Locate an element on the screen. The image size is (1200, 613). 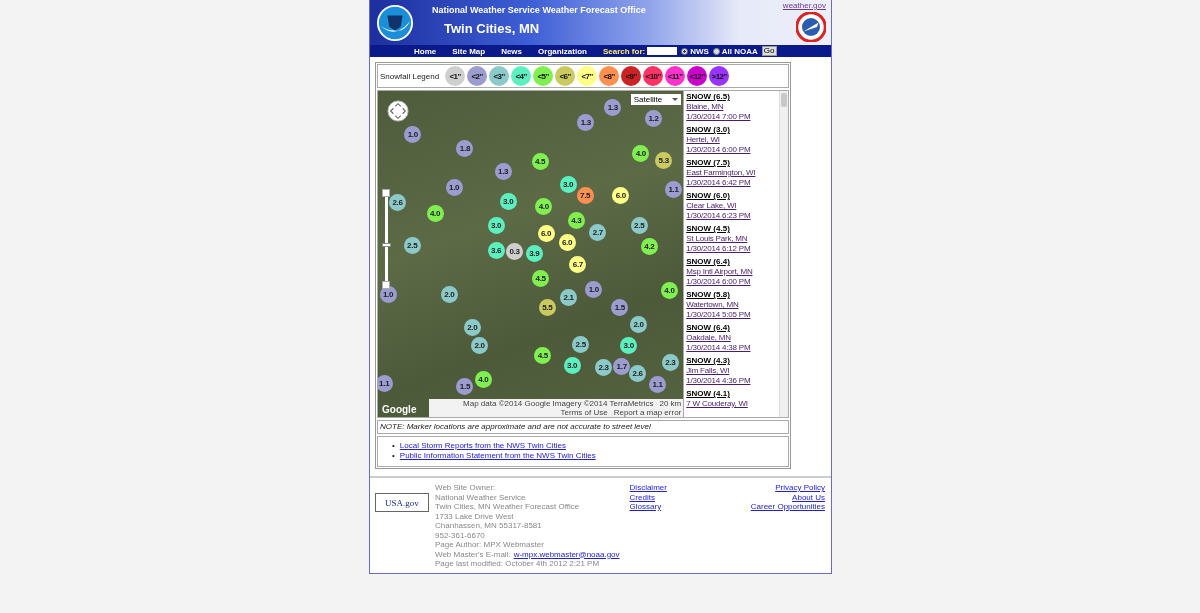
zoom-slider is located at coordinates (386, 239).